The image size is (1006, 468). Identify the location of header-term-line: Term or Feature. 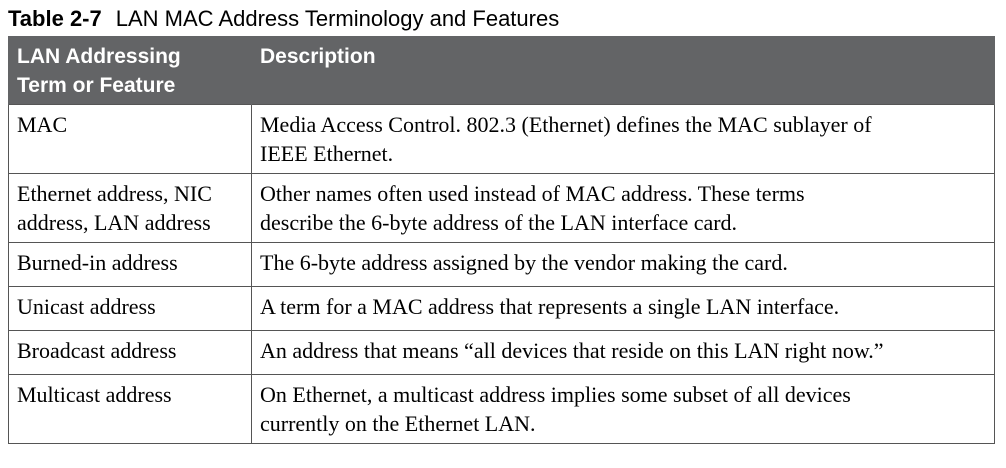
(96, 85).